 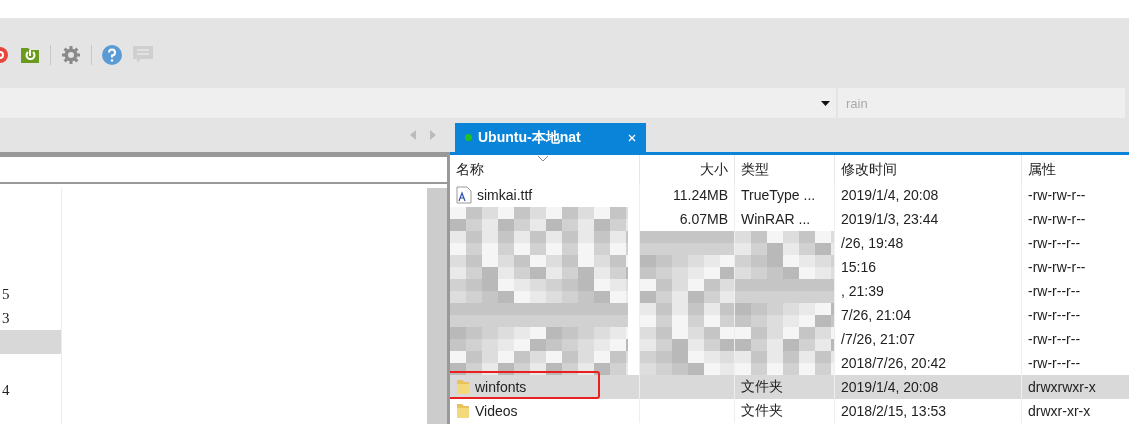 What do you see at coordinates (1062, 387) in the screenshot?
I see `file-permissions: drwxrwxr-x` at bounding box center [1062, 387].